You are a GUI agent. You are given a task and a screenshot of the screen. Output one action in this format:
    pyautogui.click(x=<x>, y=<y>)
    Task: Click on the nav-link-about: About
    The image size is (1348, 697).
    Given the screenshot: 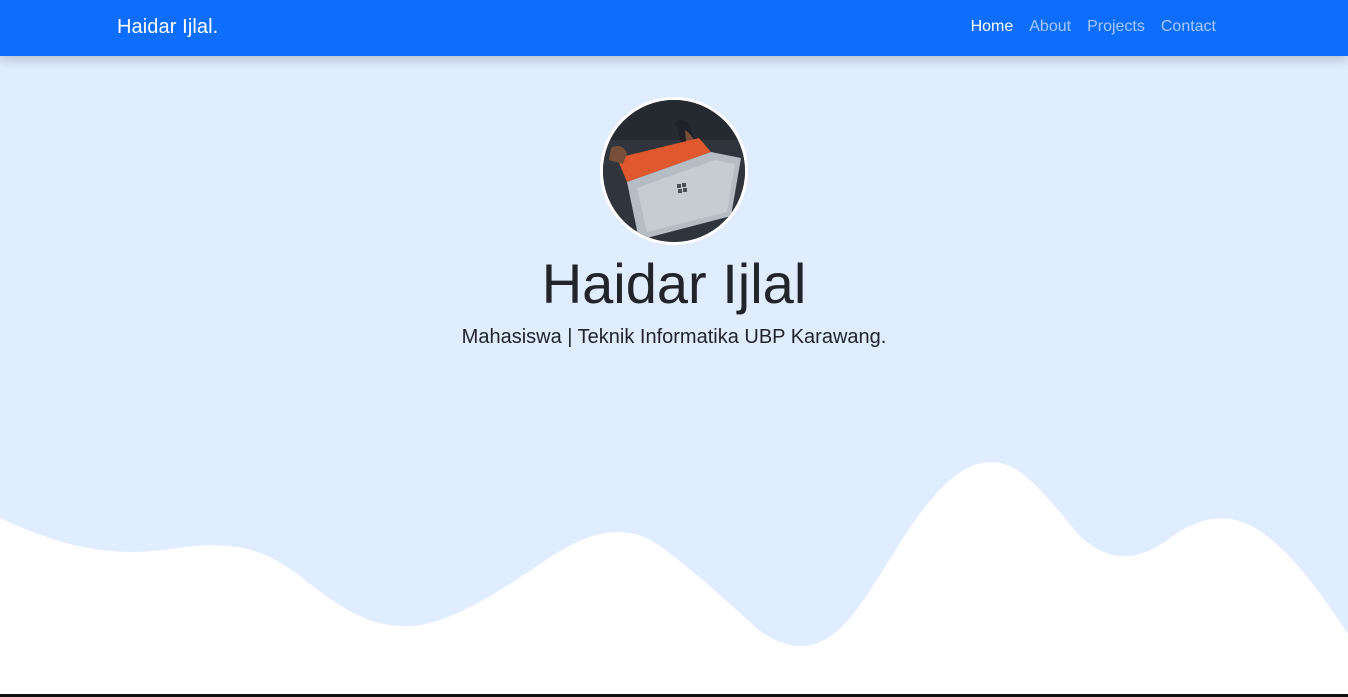 What is the action you would take?
    pyautogui.click(x=1050, y=27)
    